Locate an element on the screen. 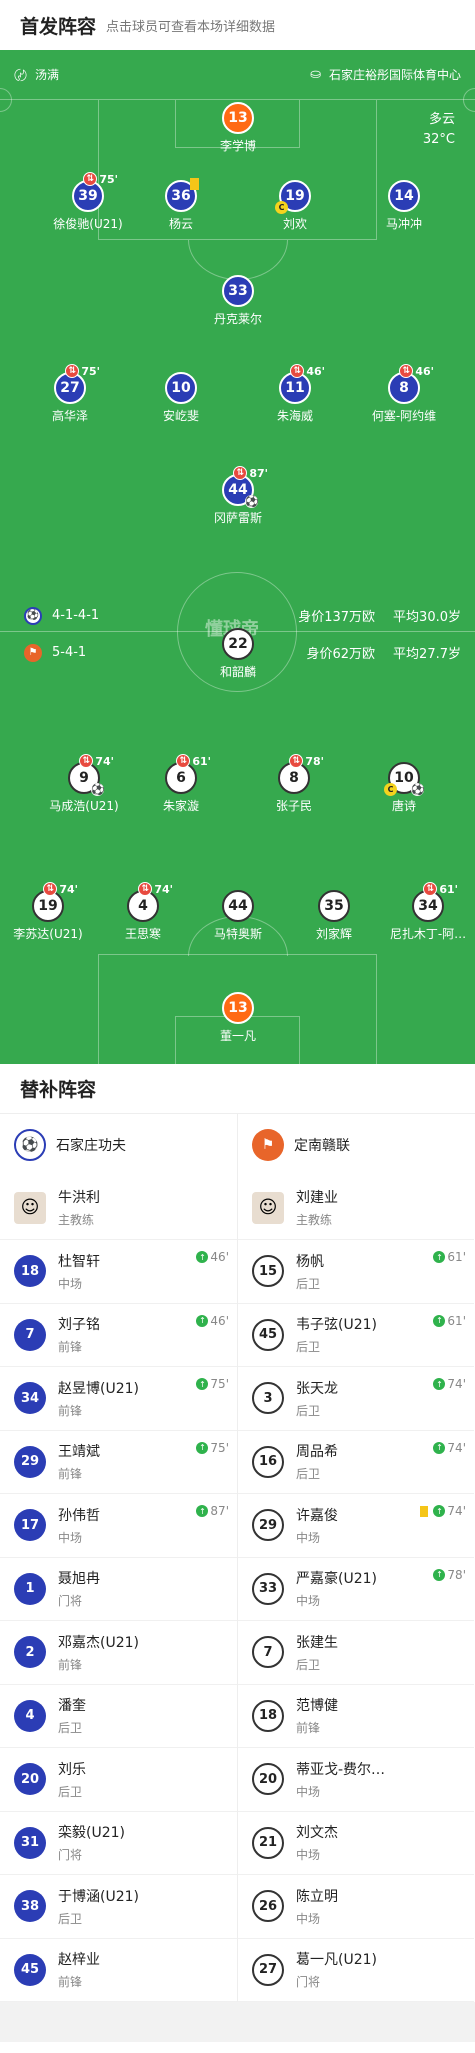 The image size is (475, 2053). sub-player-row: 31 栾毅(U21) 门将 is located at coordinates (118, 1843).